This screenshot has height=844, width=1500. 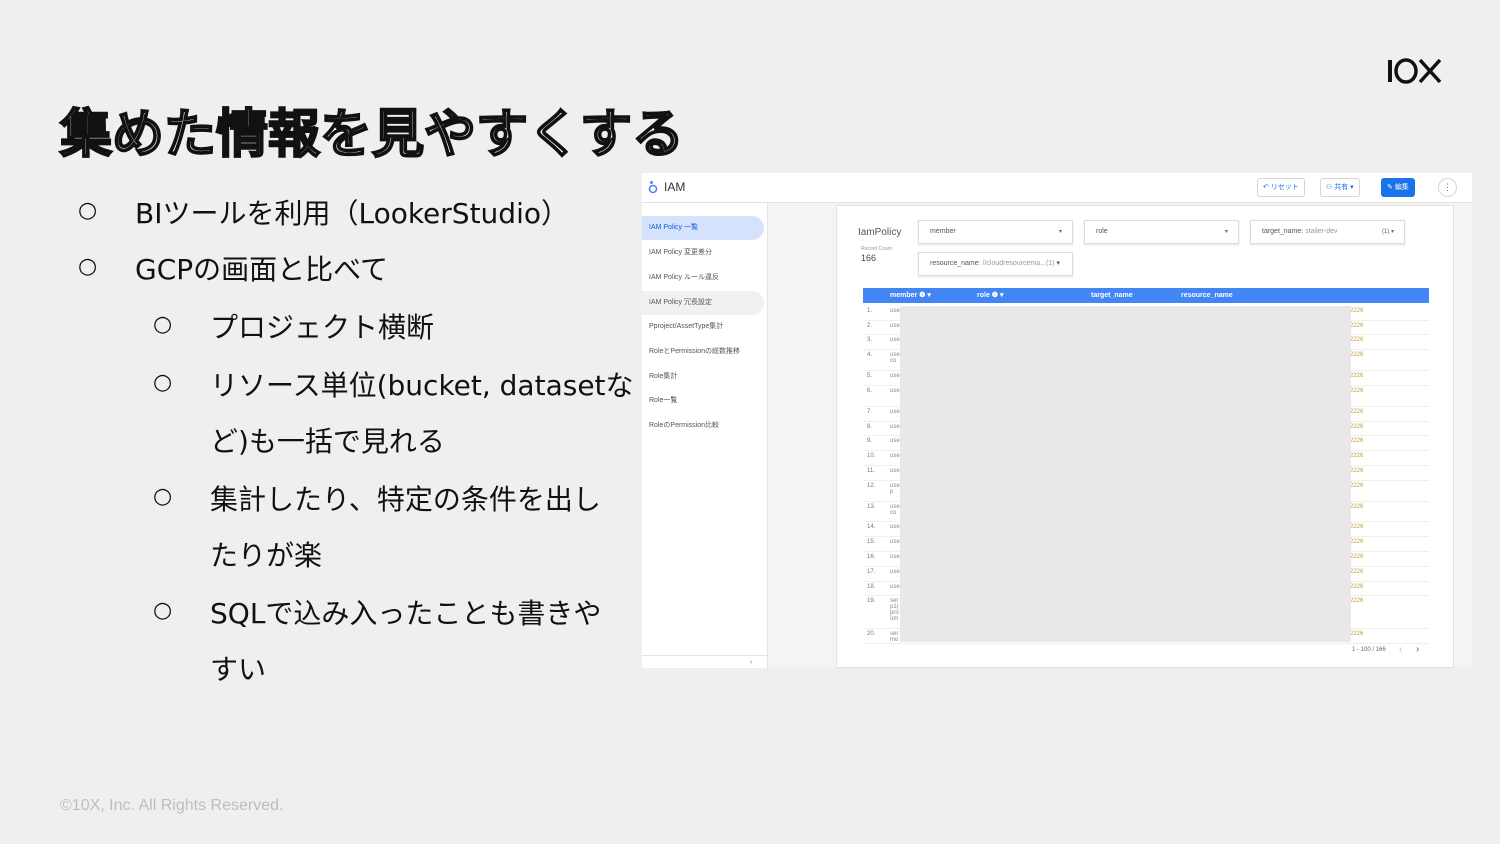 I want to click on row-number: 14., so click(x=871, y=527).